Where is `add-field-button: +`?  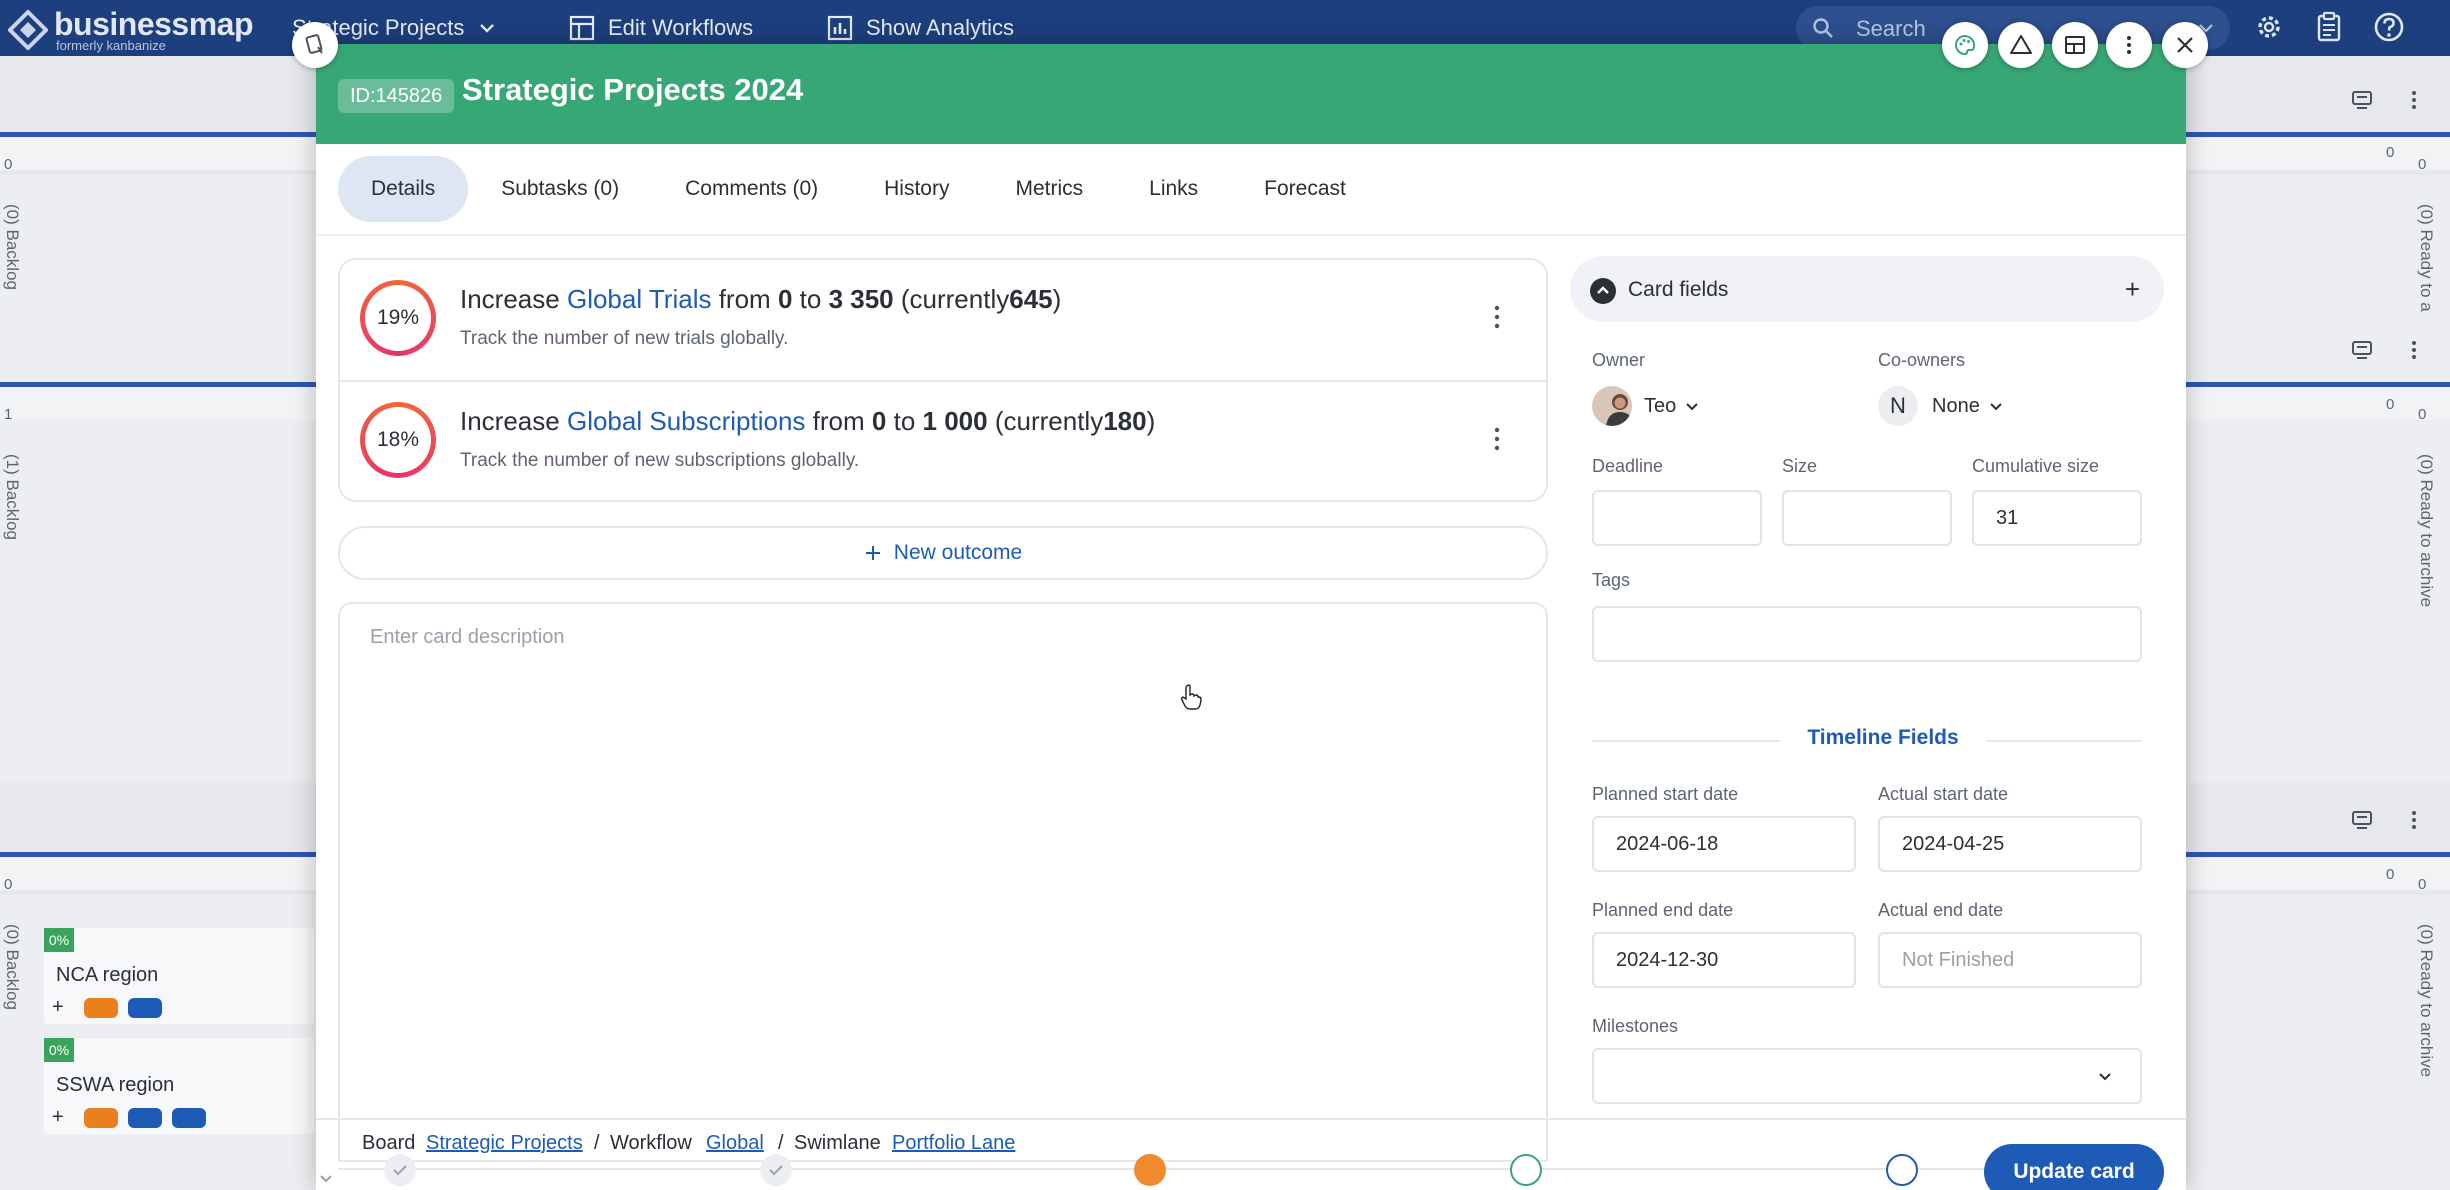 add-field-button: + is located at coordinates (2132, 289).